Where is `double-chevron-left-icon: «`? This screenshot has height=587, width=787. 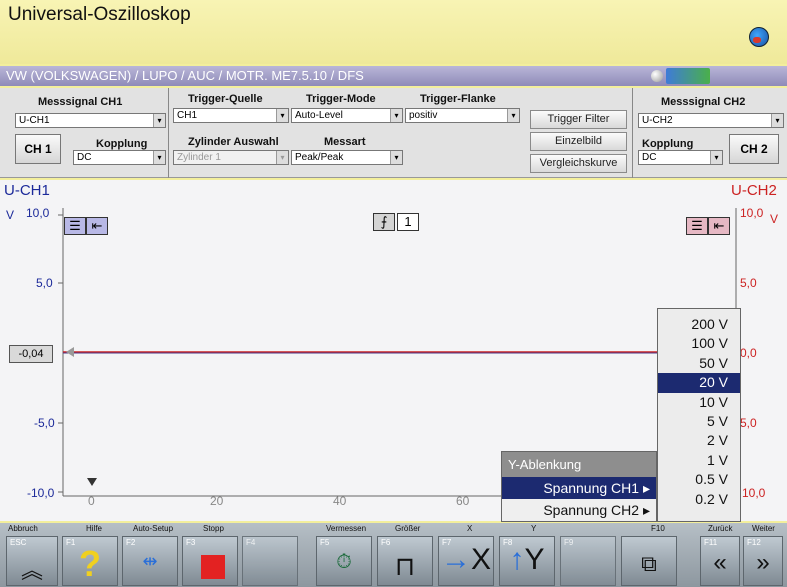 double-chevron-left-icon: « is located at coordinates (720, 562).